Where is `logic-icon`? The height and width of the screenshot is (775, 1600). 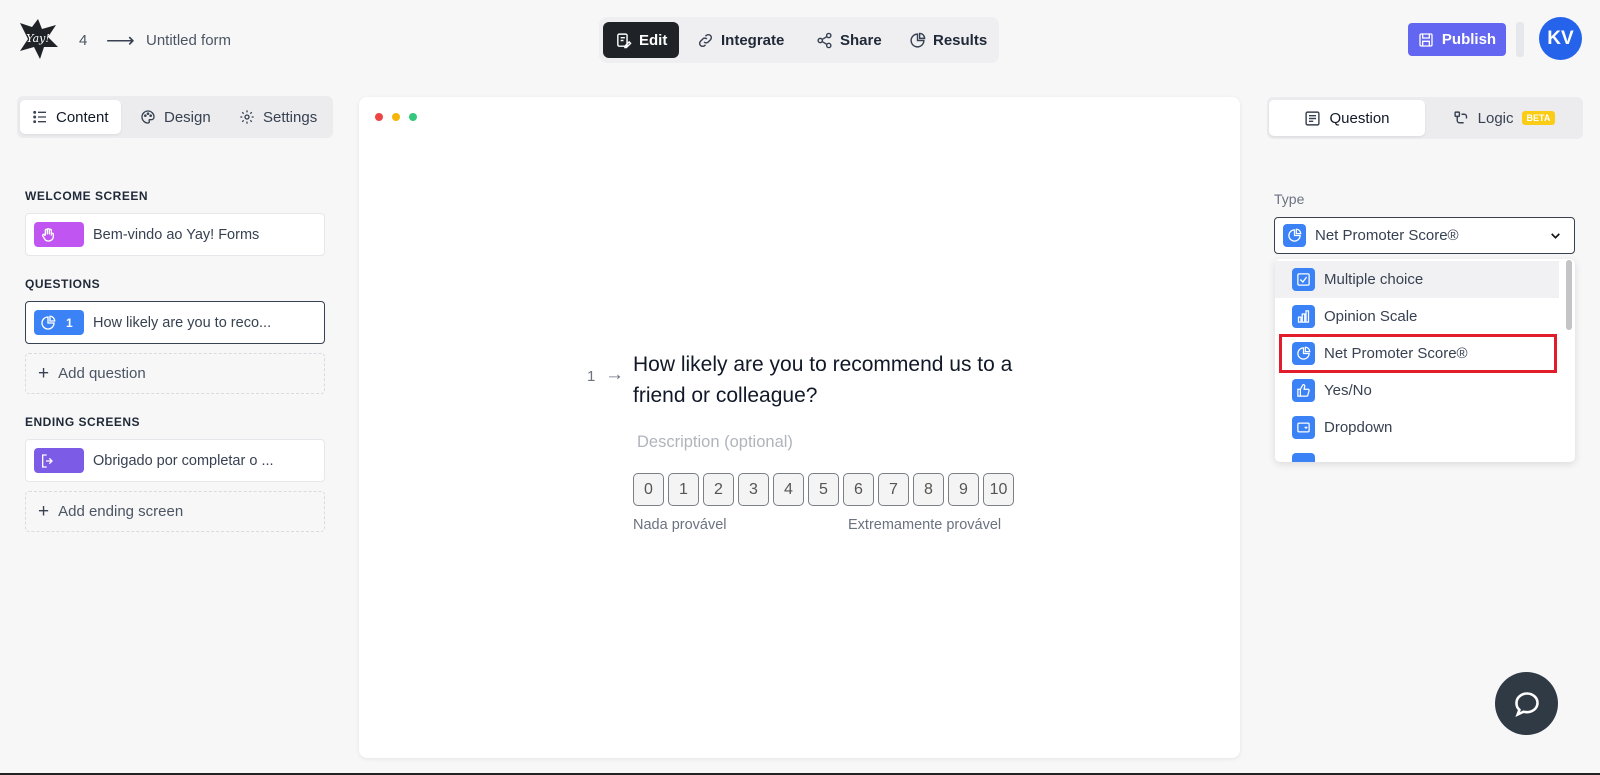 logic-icon is located at coordinates (1460, 116).